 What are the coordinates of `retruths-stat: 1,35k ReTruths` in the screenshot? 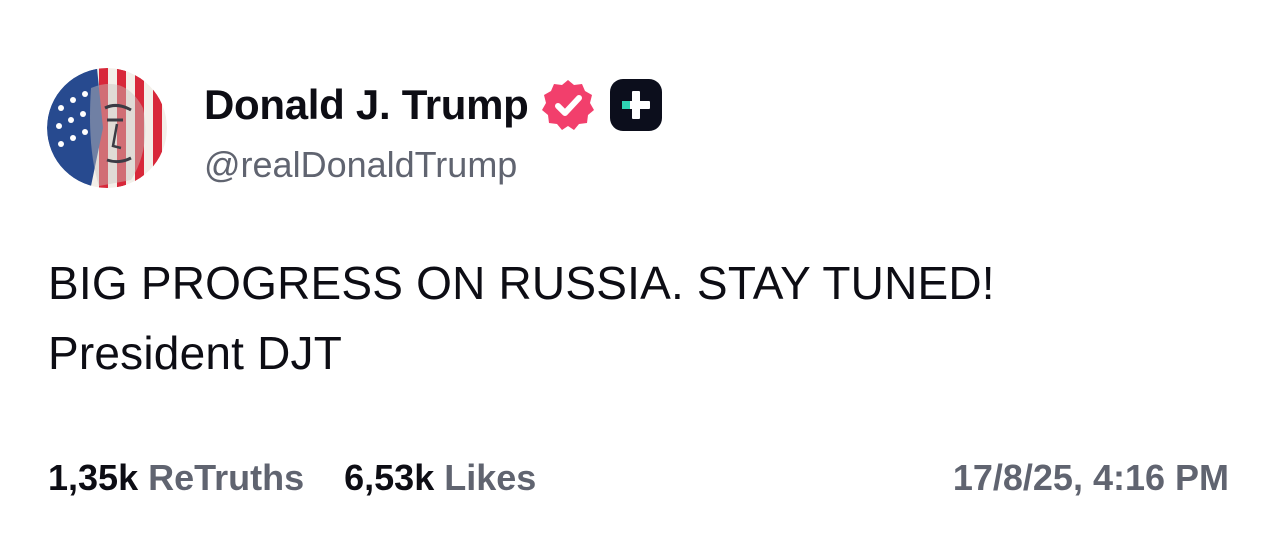 It's located at (176, 478).